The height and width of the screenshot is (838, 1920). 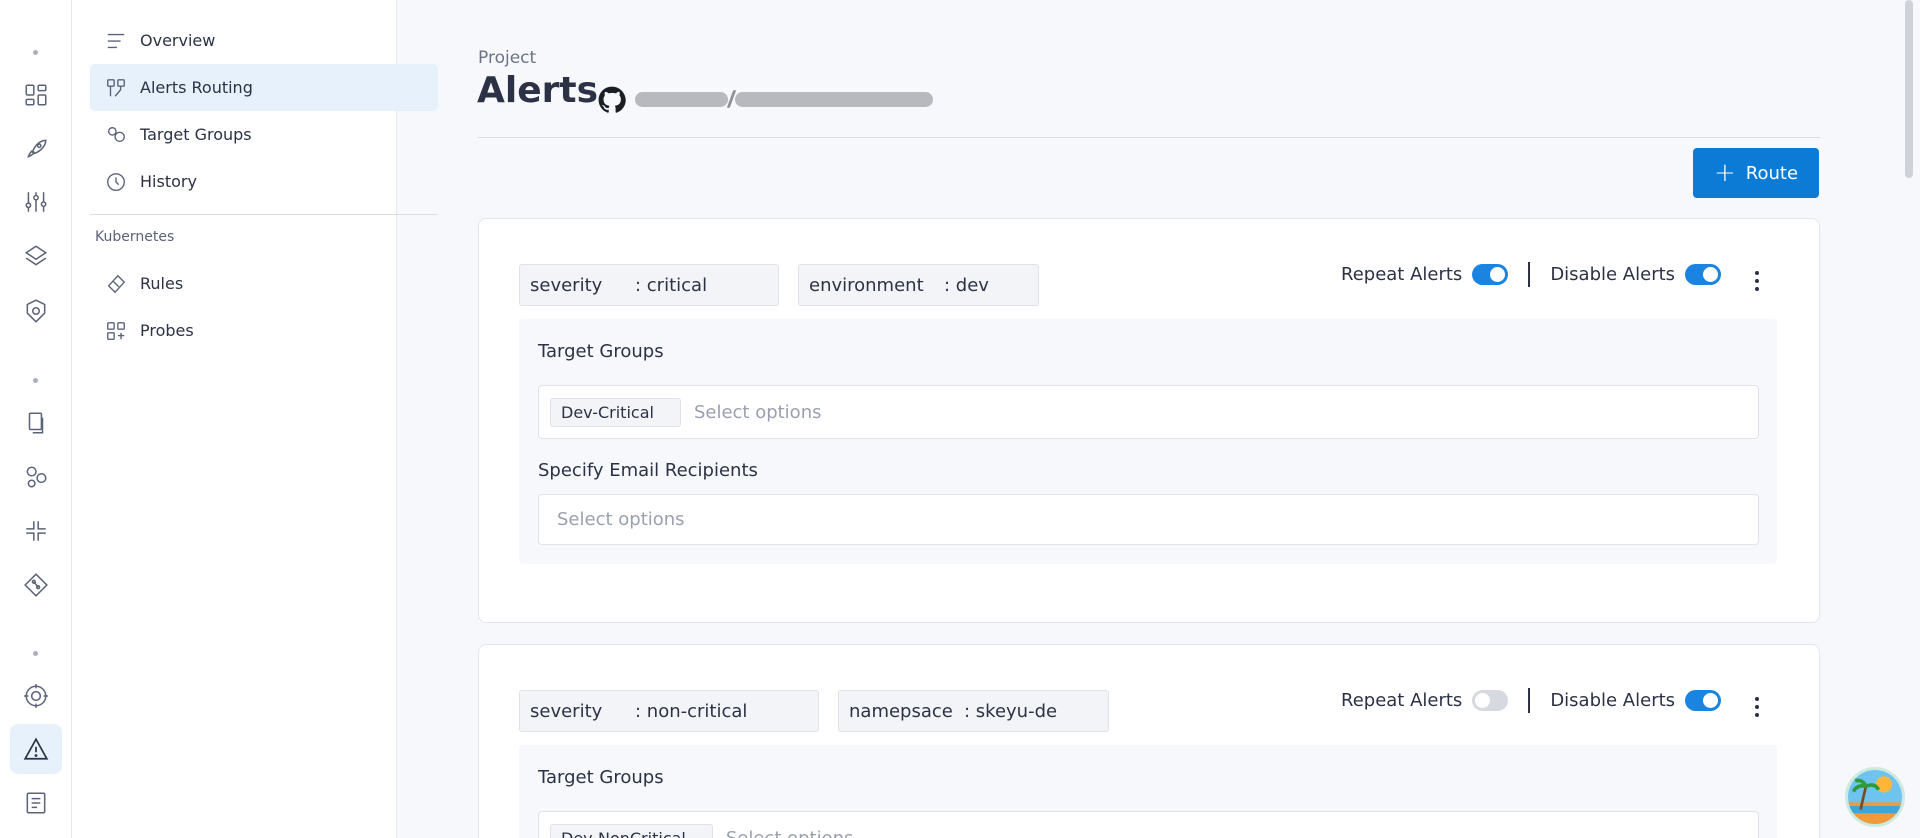 What do you see at coordinates (648, 470) in the screenshot?
I see `email-recipients-label: Specify Email Recipients` at bounding box center [648, 470].